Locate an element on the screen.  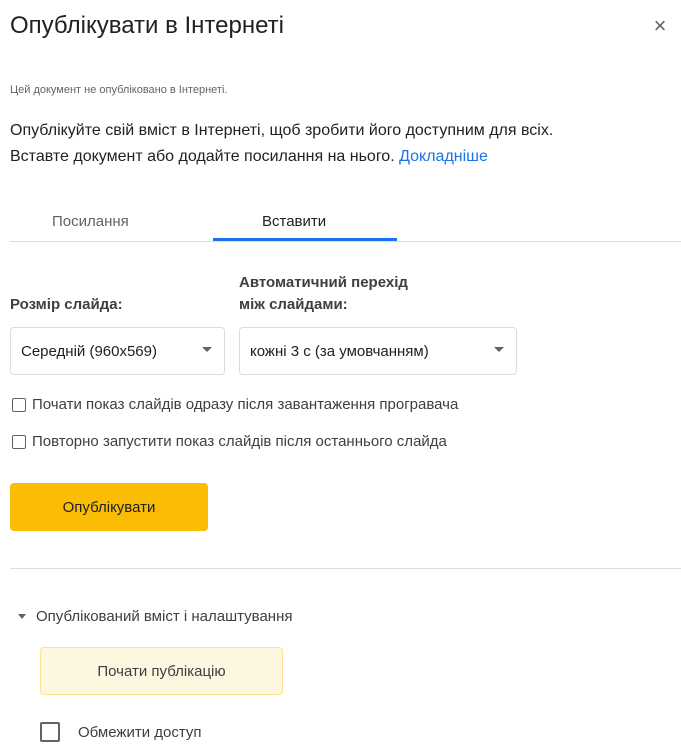
tab-bar: Посилання Вставити is located at coordinates (345, 226).